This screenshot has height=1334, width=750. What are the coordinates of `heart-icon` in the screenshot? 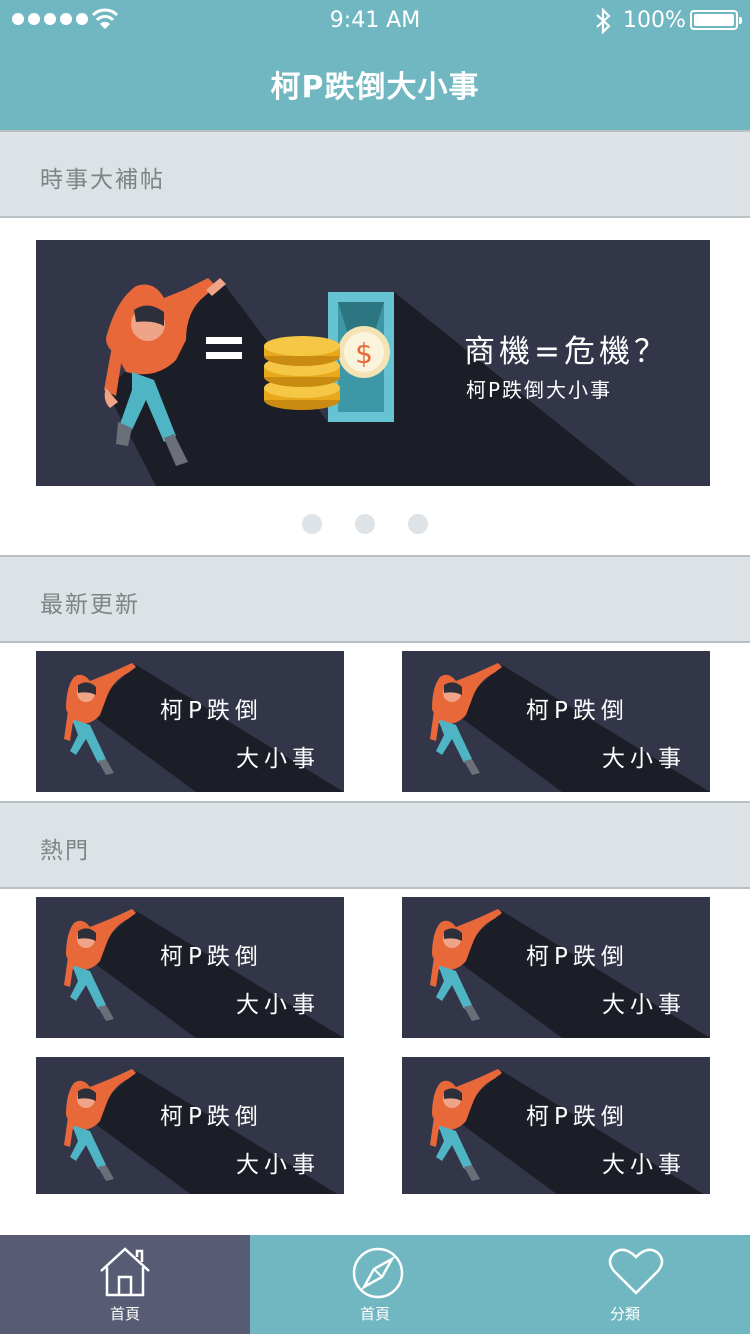 It's located at (636, 1271).